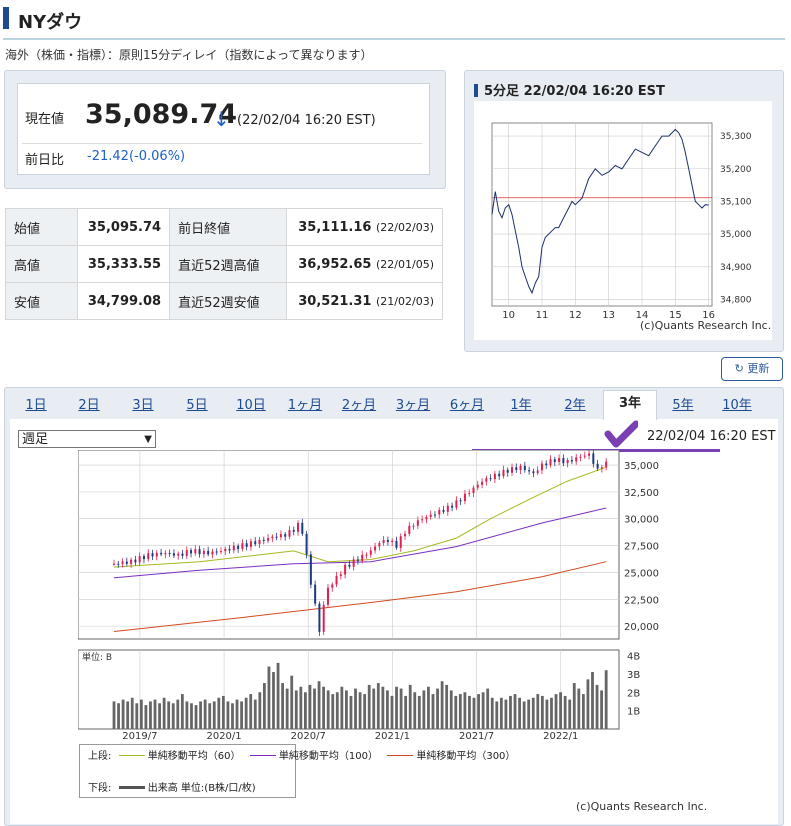 The width and height of the screenshot is (791, 826). Describe the element at coordinates (413, 406) in the screenshot. I see `tab-7: 3ヶ月` at that location.